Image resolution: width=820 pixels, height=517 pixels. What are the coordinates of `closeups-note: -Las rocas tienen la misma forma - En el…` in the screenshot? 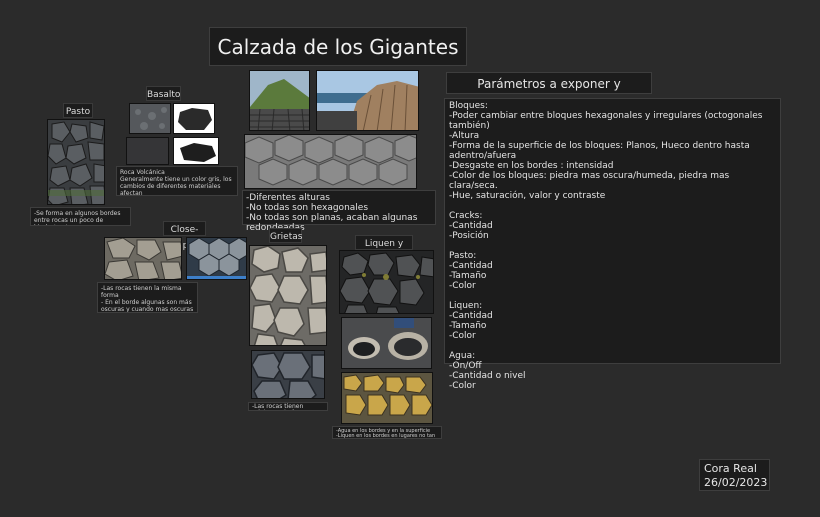 It's located at (147, 297).